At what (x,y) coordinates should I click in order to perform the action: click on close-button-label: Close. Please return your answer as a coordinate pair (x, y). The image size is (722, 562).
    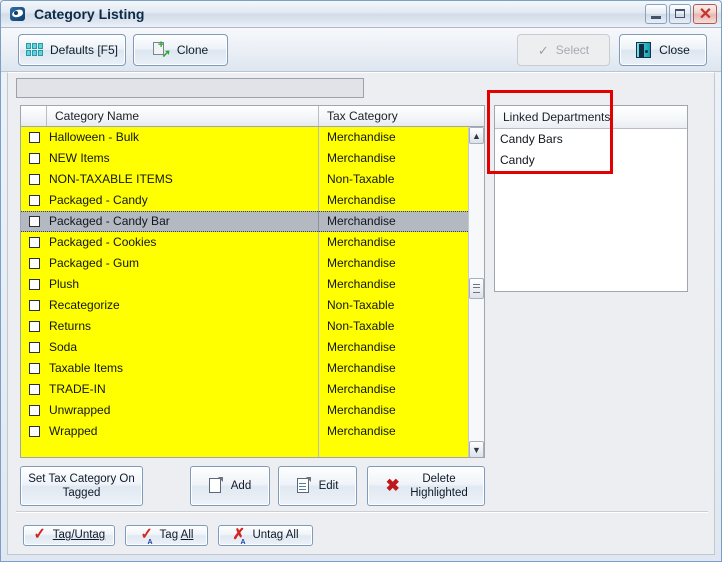
    Looking at the image, I should click on (674, 50).